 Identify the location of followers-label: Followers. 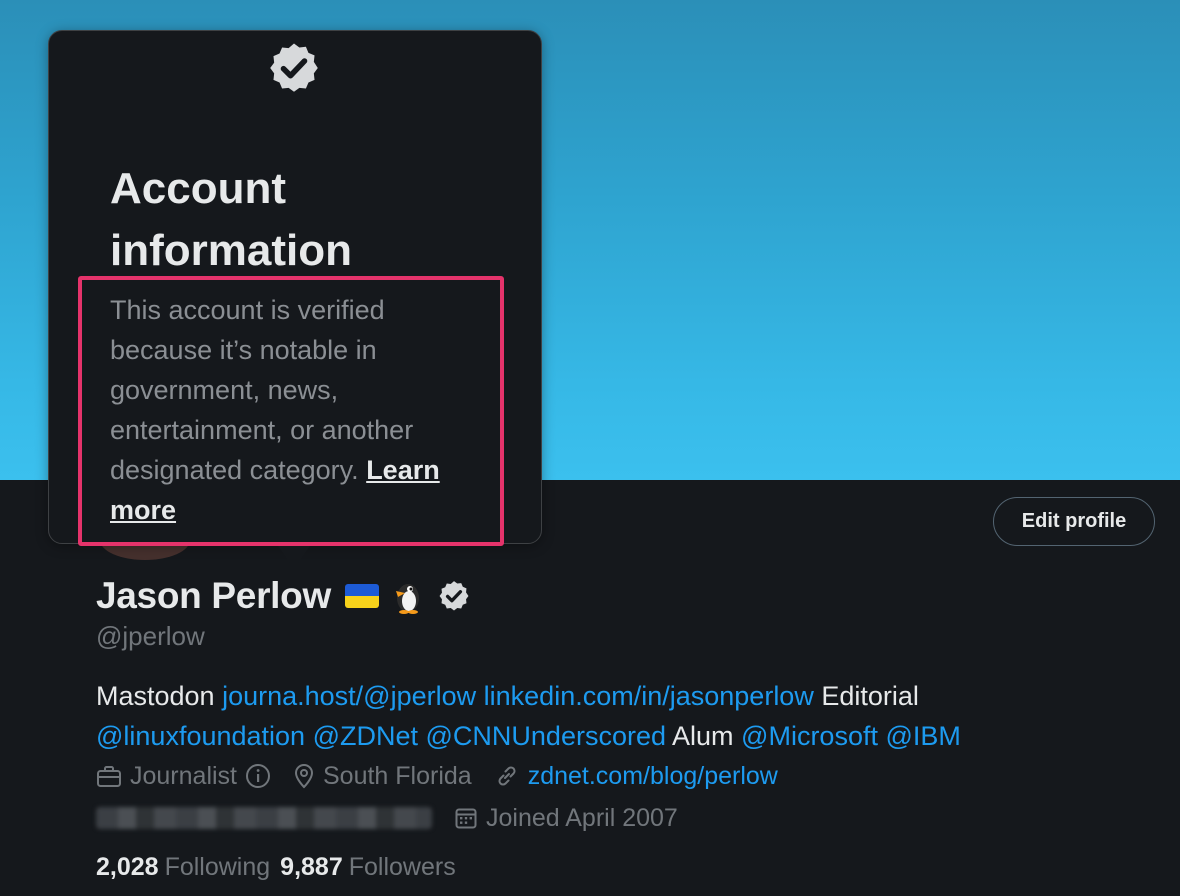
(402, 867).